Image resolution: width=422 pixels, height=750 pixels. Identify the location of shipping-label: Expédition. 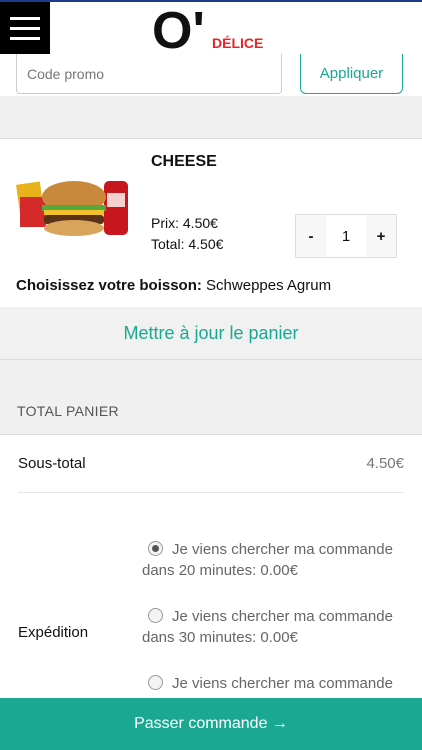
(53, 632).